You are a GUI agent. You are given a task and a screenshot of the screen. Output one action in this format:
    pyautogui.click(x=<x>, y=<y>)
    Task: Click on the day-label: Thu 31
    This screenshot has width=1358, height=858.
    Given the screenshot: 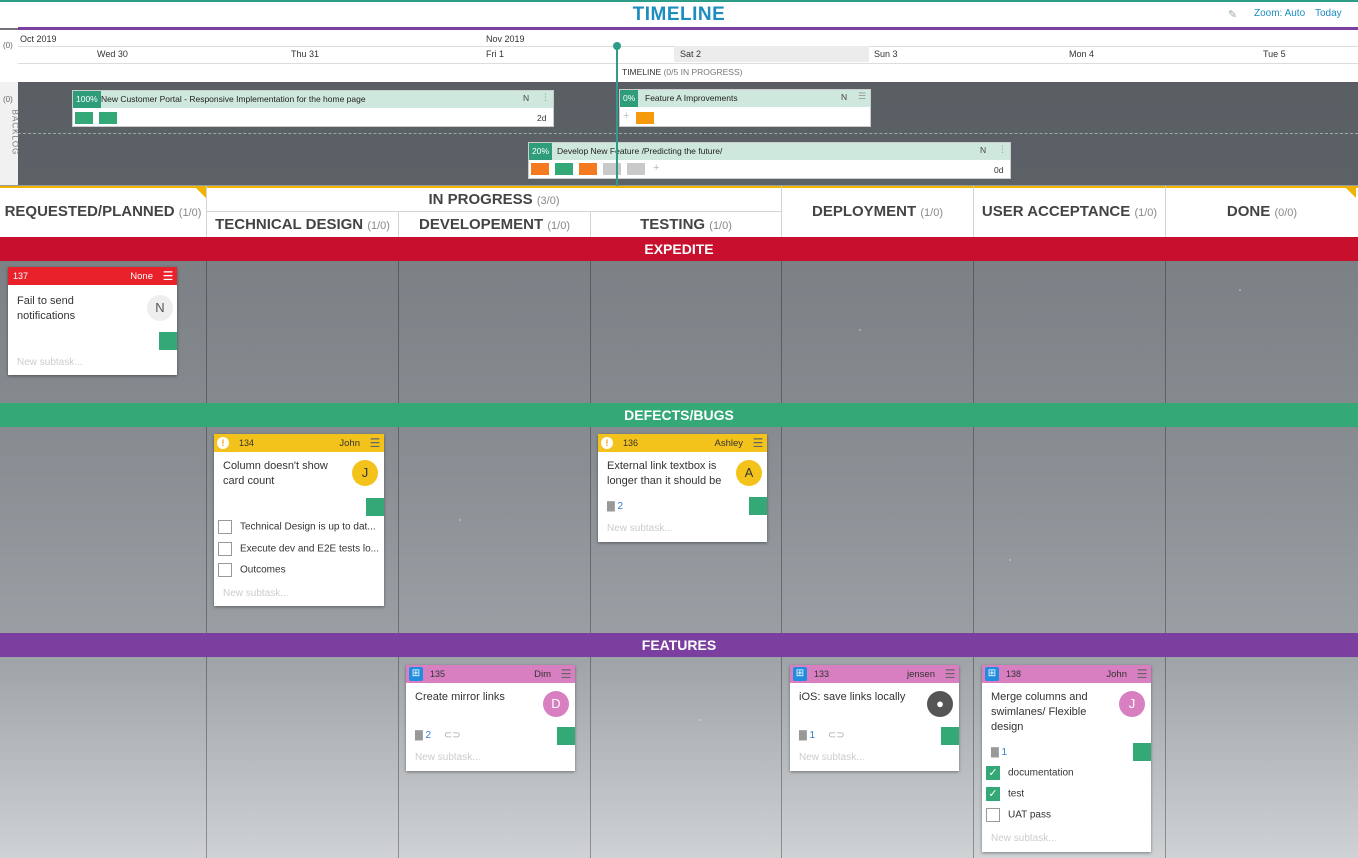 What is the action you would take?
    pyautogui.click(x=305, y=54)
    